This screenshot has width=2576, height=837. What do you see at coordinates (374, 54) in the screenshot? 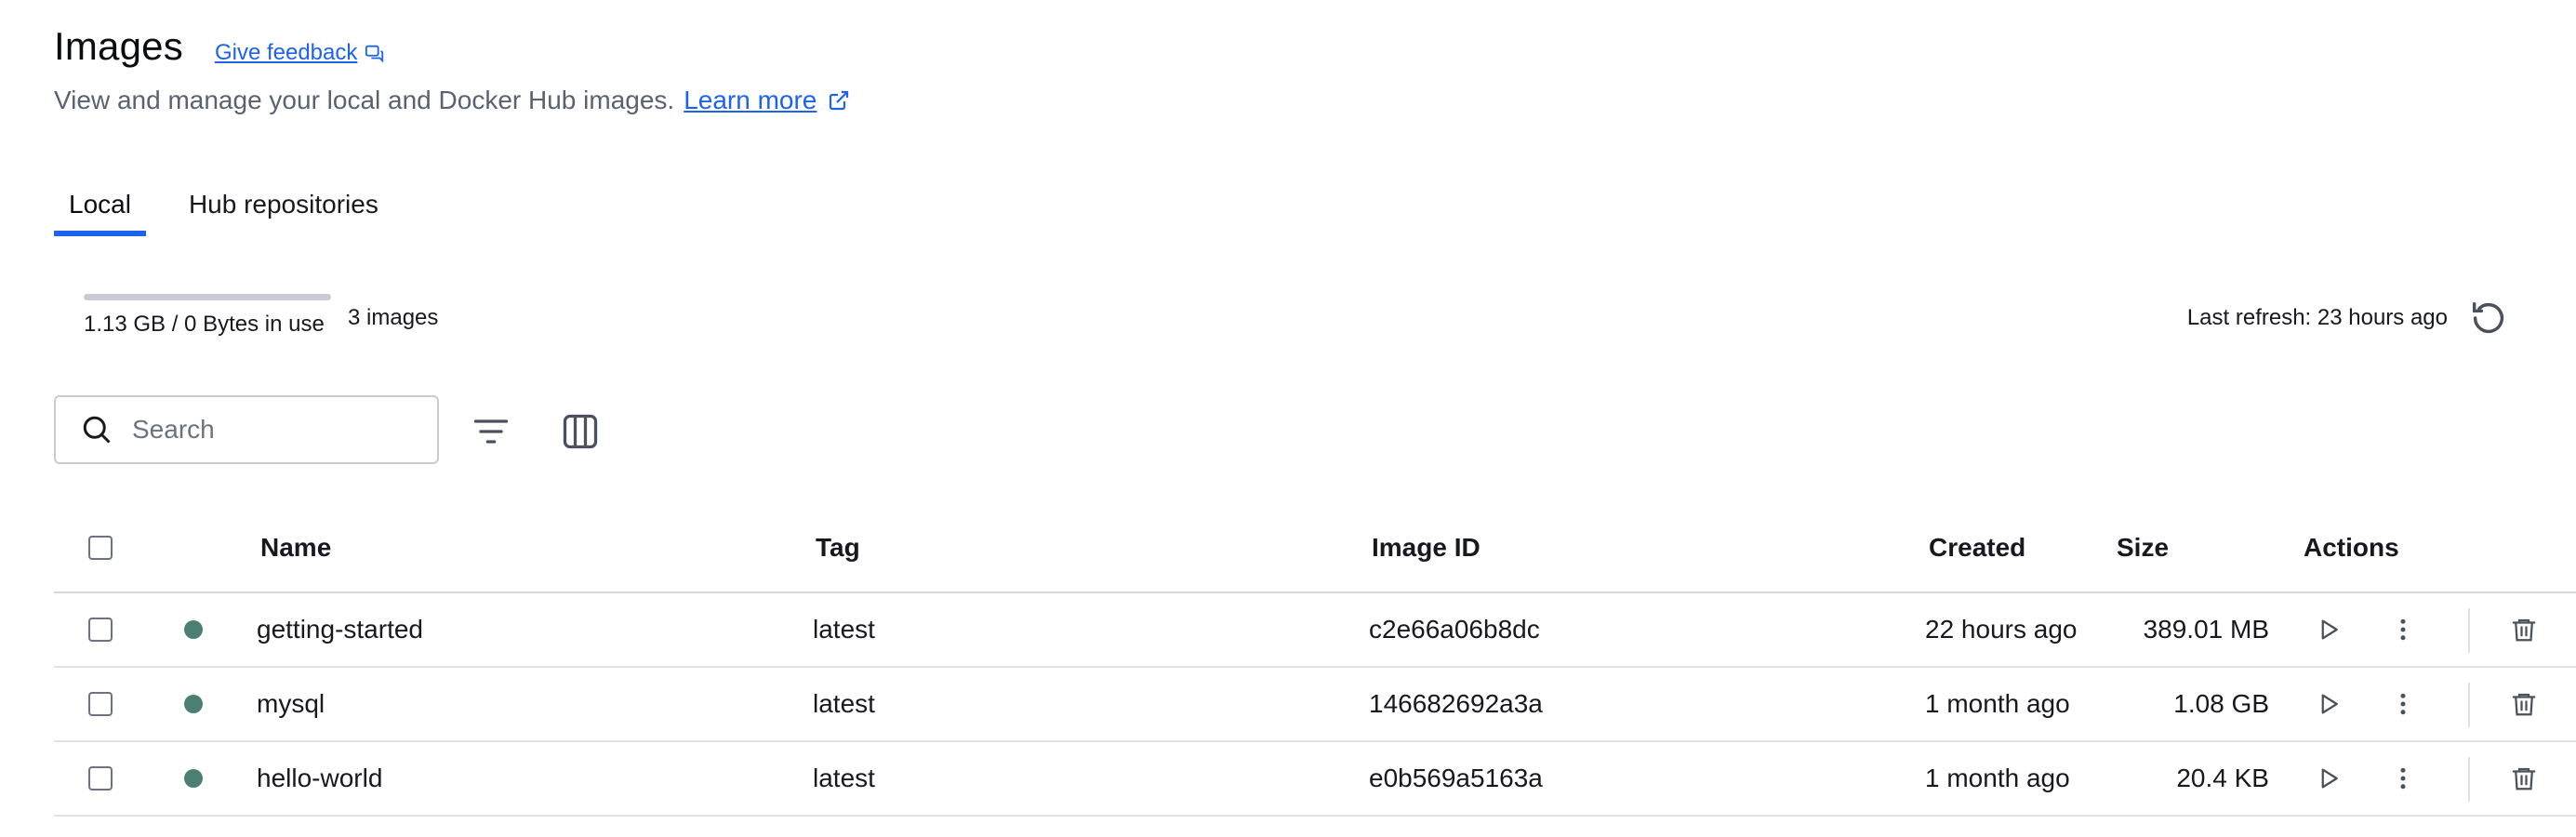
I see `feedback-icon` at bounding box center [374, 54].